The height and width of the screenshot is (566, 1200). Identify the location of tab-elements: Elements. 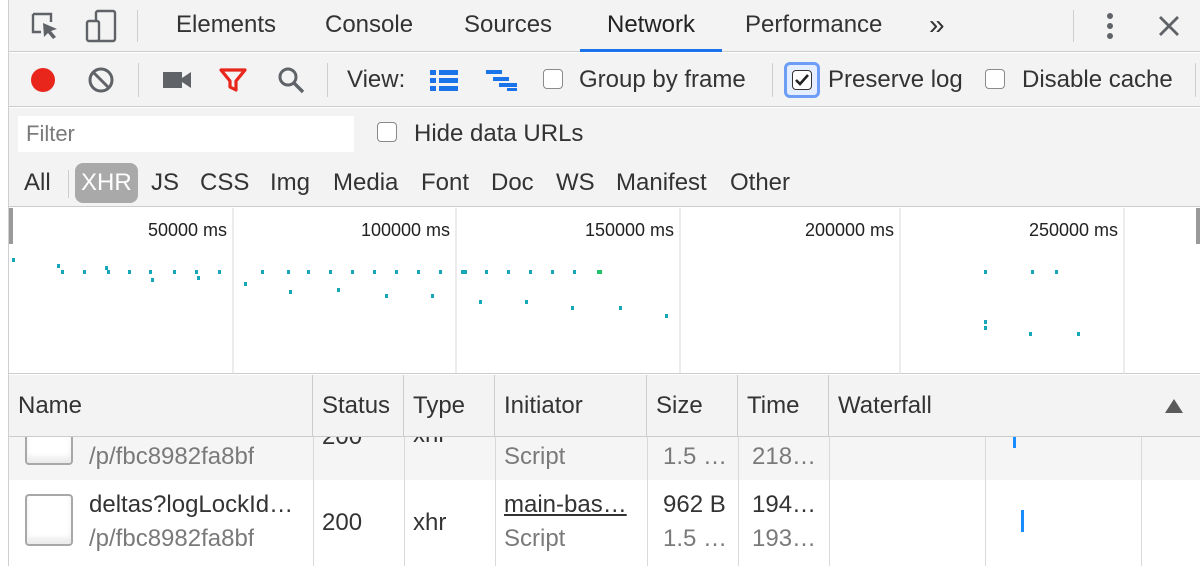
(226, 26).